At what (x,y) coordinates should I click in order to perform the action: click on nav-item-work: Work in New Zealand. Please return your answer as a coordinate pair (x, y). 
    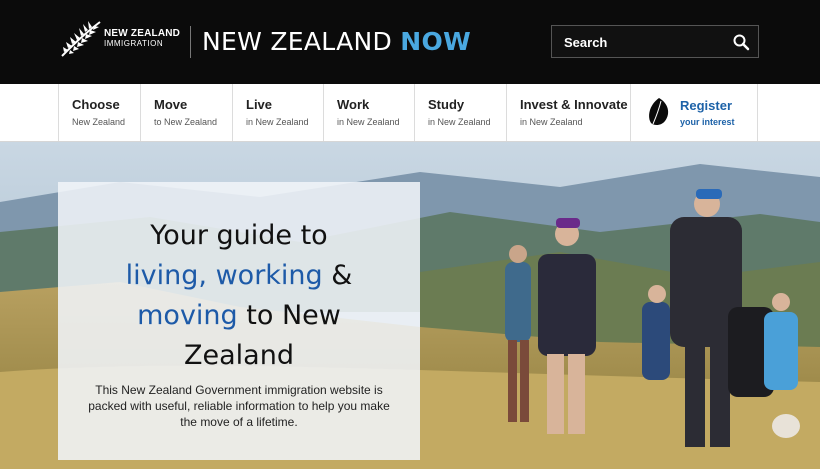
    Looking at the image, I should click on (368, 112).